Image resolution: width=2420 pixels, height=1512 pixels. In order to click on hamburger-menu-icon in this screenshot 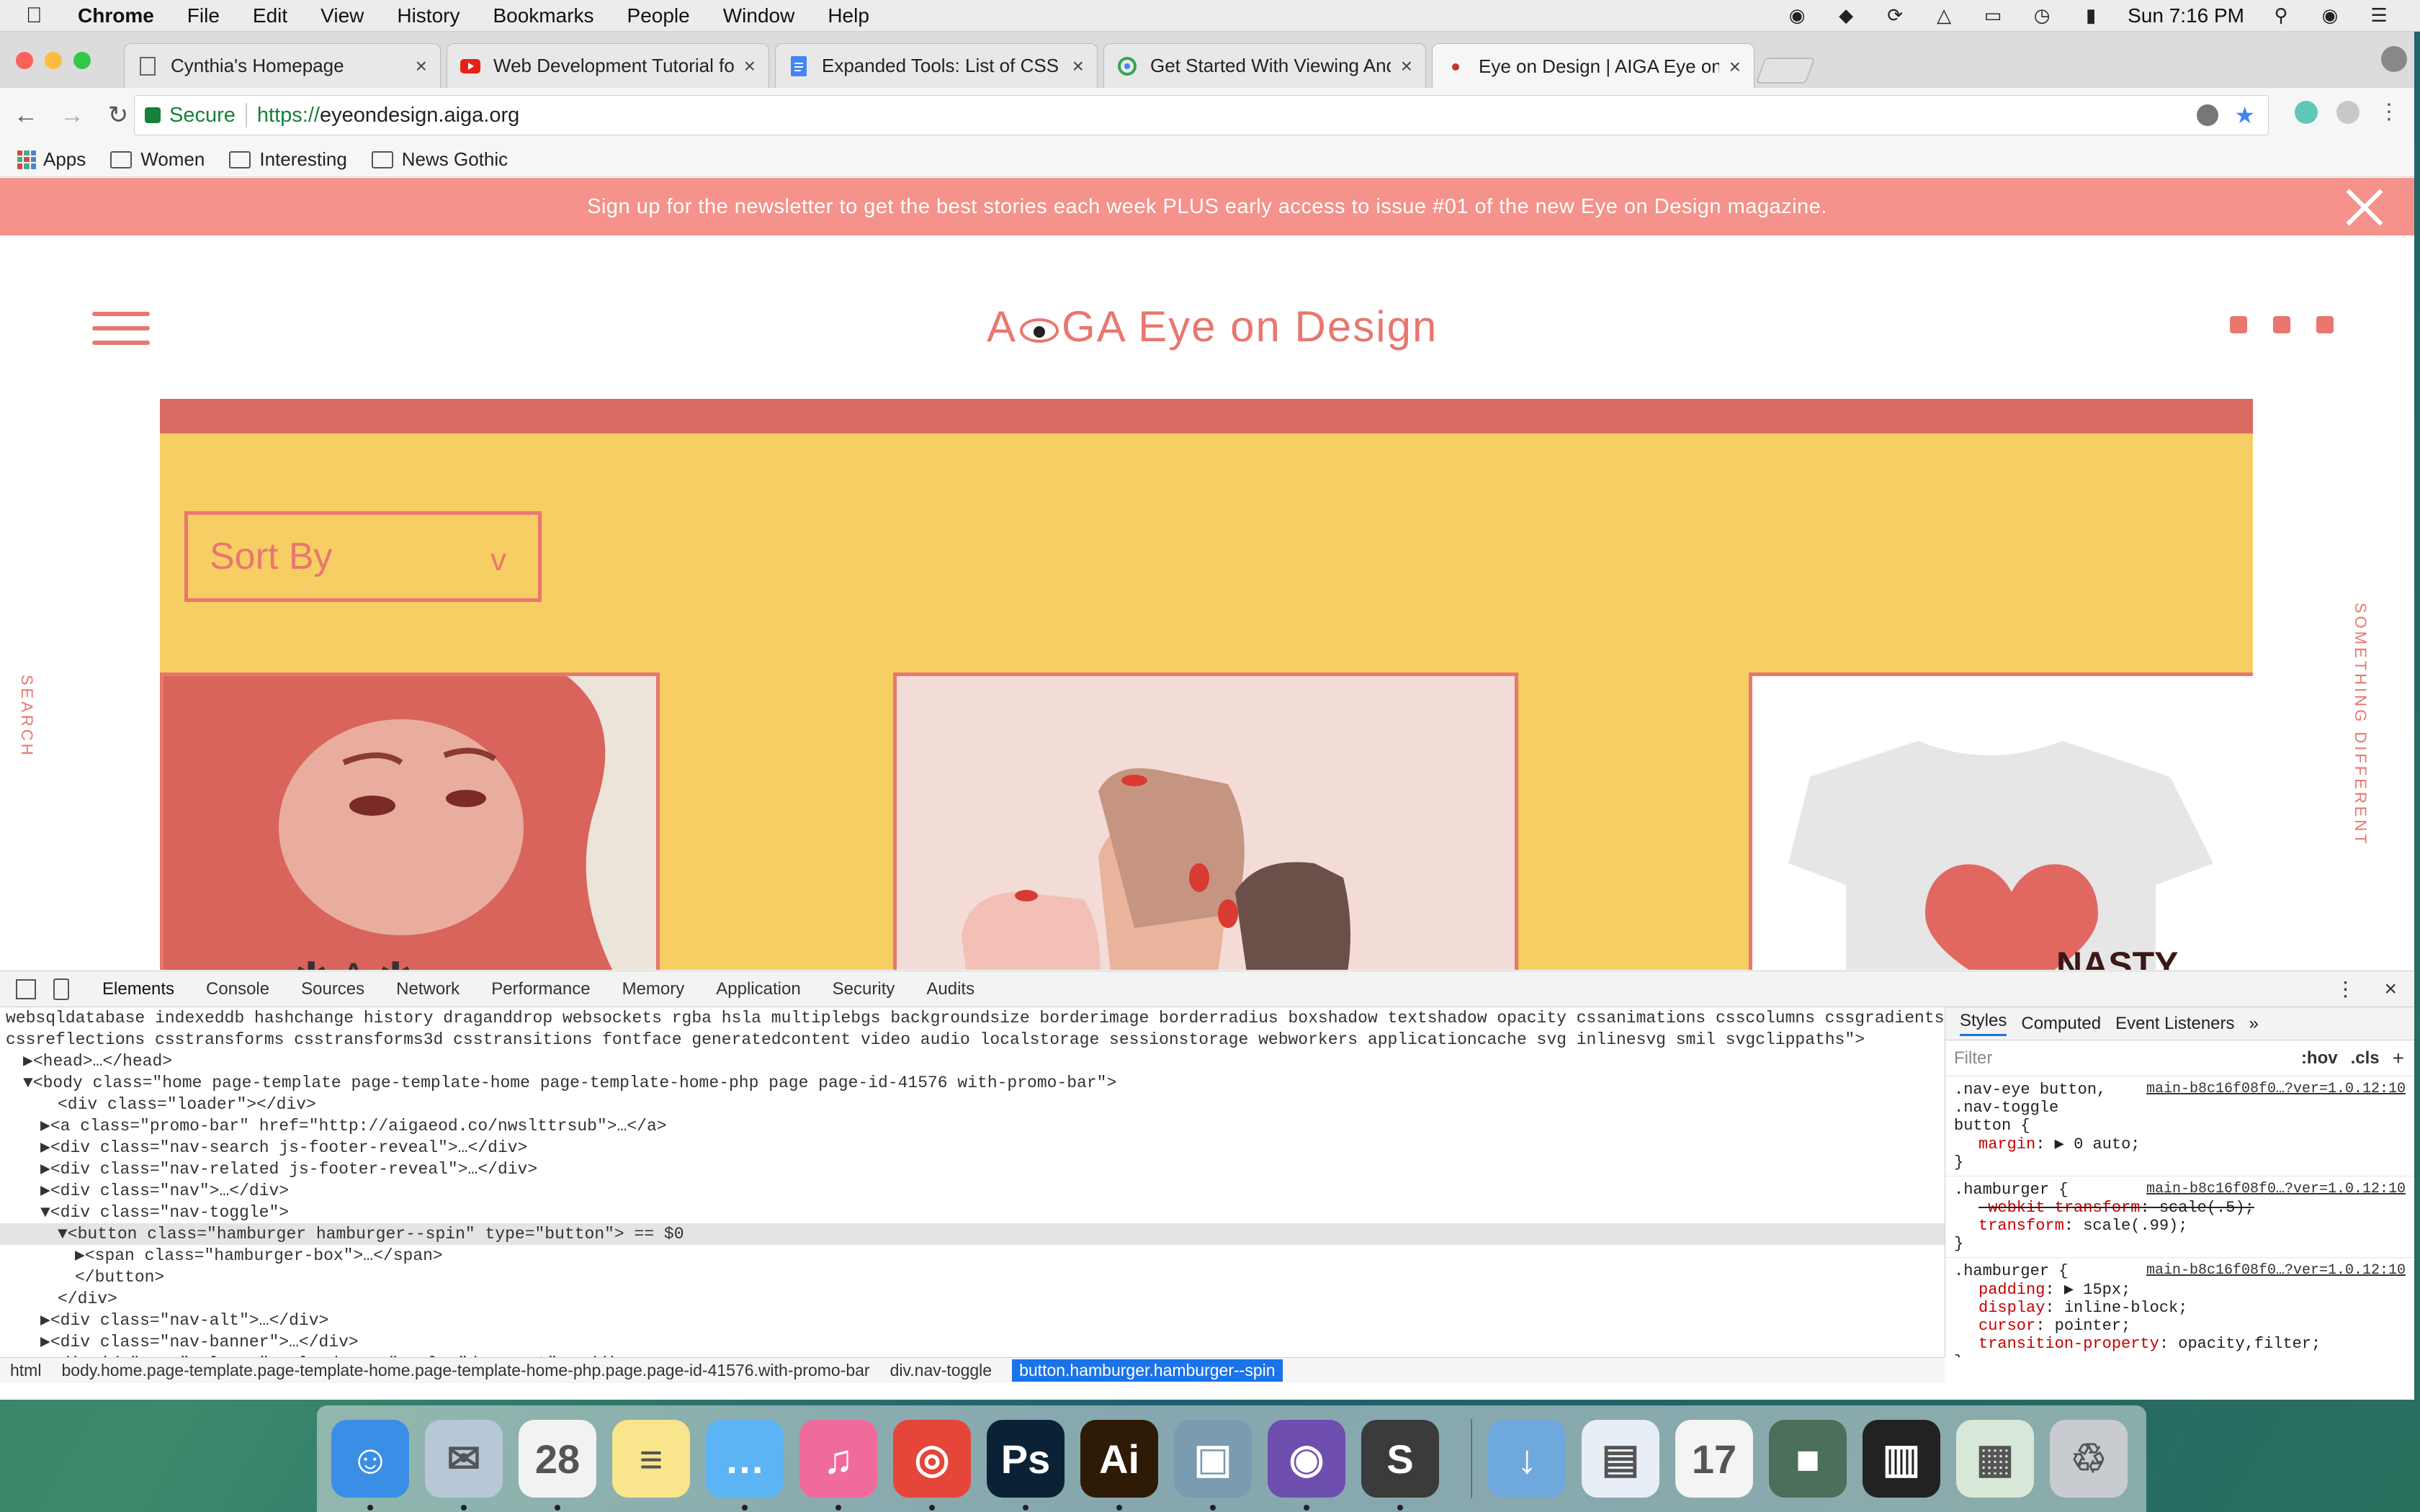, I will do `click(121, 329)`.